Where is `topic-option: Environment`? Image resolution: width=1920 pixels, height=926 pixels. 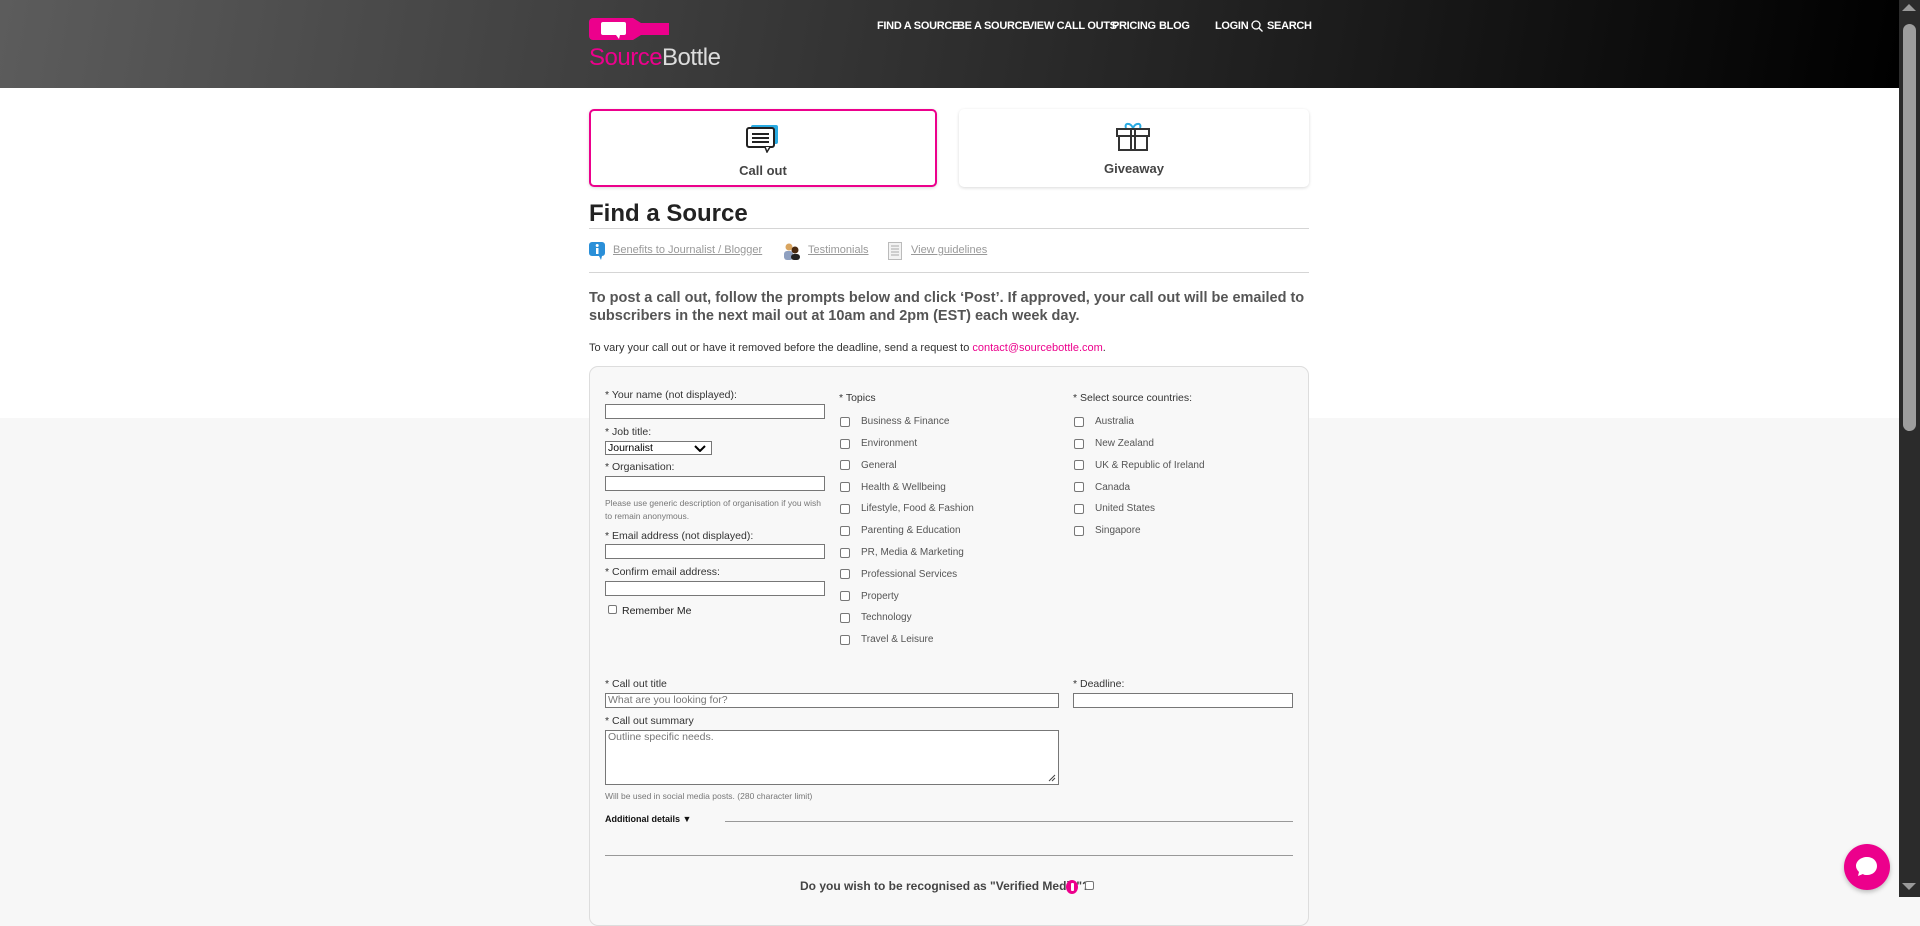
topic-option: Environment is located at coordinates (878, 444).